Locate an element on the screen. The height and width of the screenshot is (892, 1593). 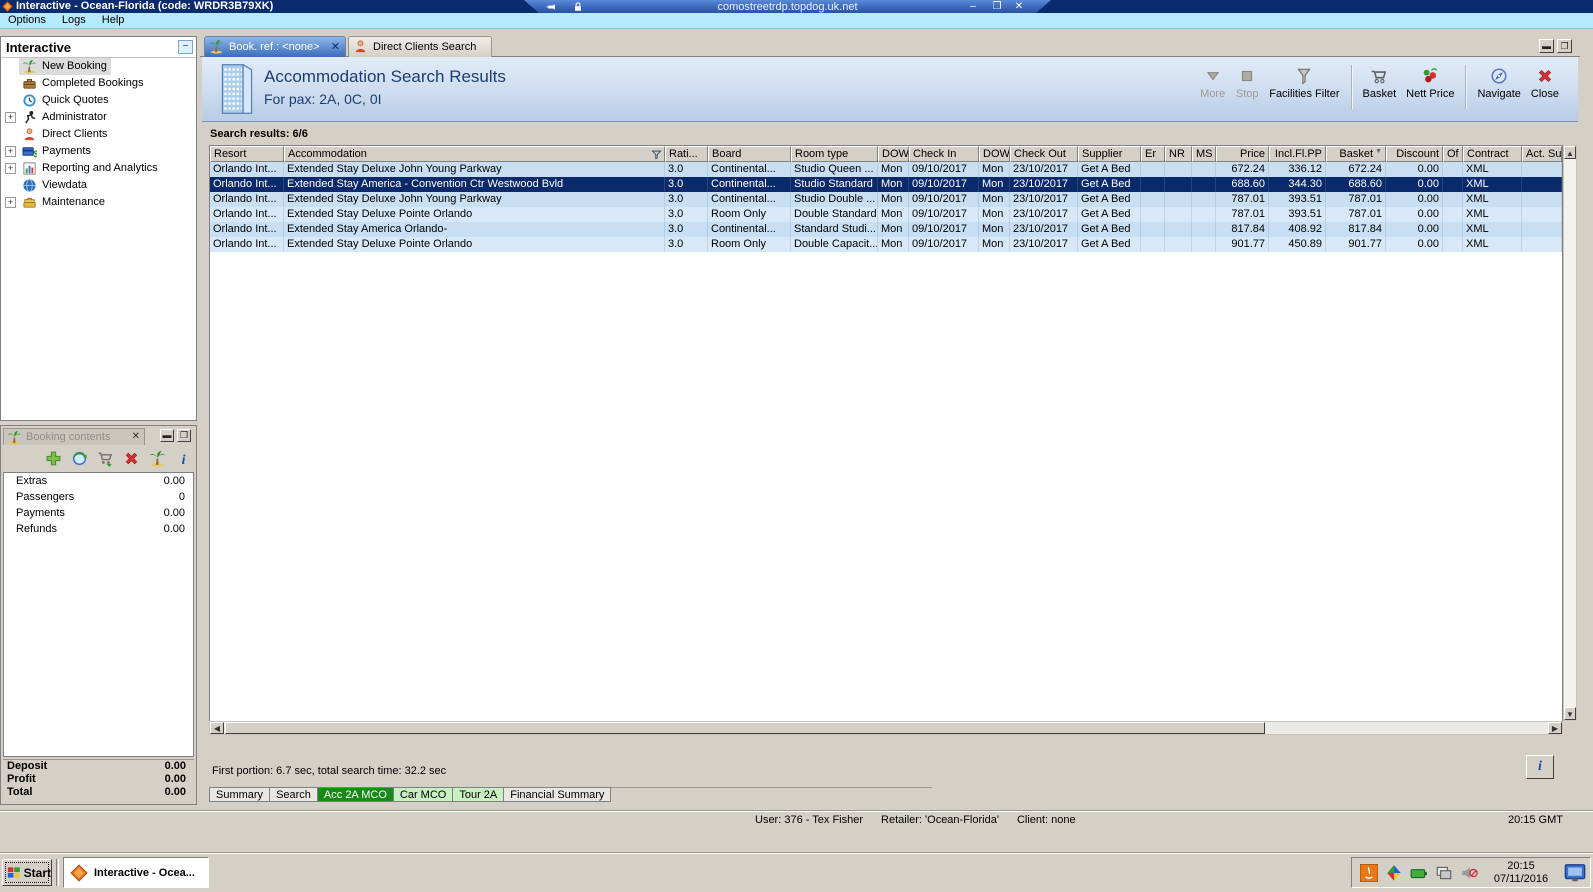
column-header-price: Price is located at coordinates (1242, 154).